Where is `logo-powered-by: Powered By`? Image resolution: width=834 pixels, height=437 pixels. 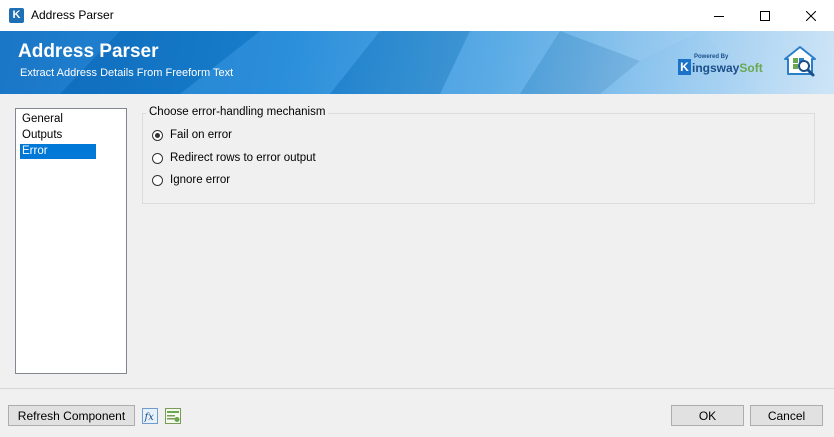
logo-powered-by: Powered By is located at coordinates (711, 57).